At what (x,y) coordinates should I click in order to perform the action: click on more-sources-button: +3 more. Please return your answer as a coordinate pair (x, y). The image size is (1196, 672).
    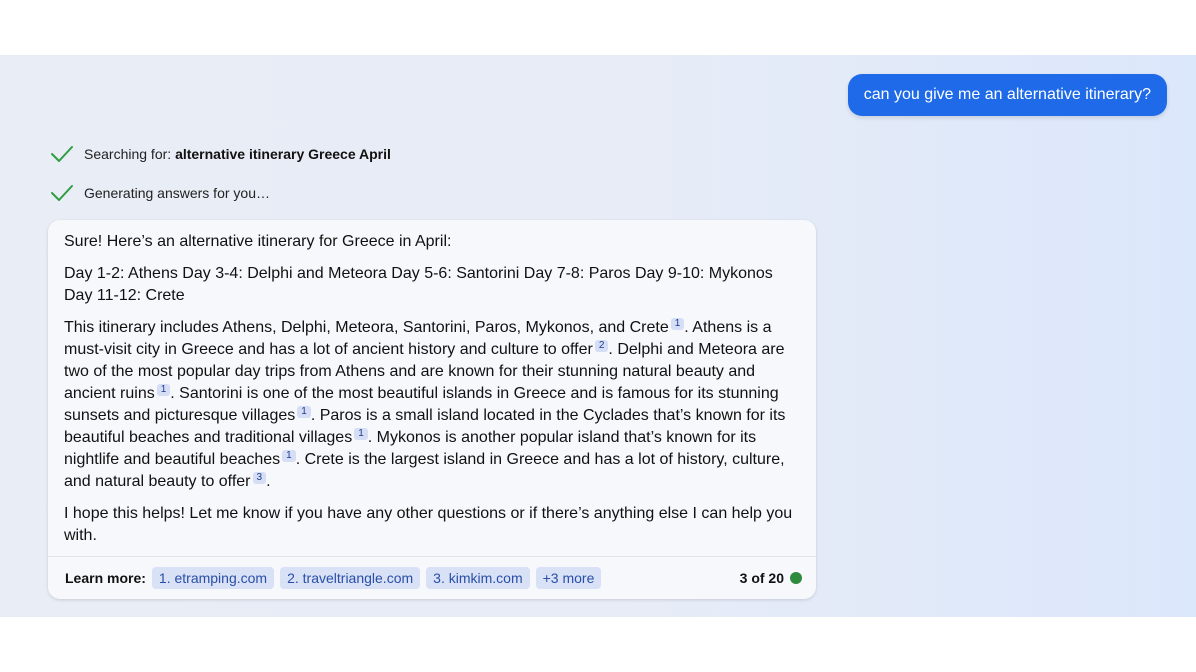
    Looking at the image, I should click on (568, 578).